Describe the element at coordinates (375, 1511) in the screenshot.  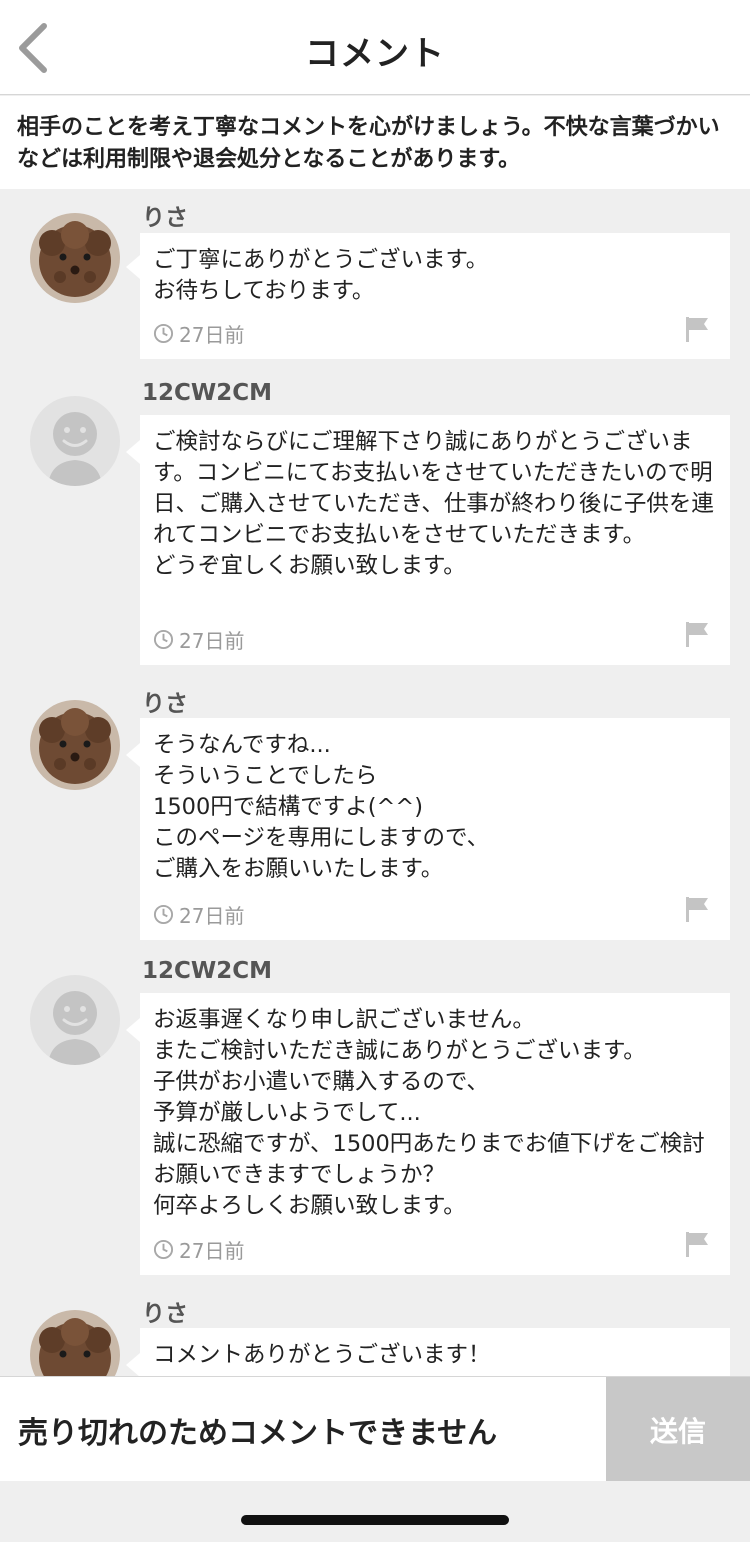
I see `home-indicator-area` at that location.